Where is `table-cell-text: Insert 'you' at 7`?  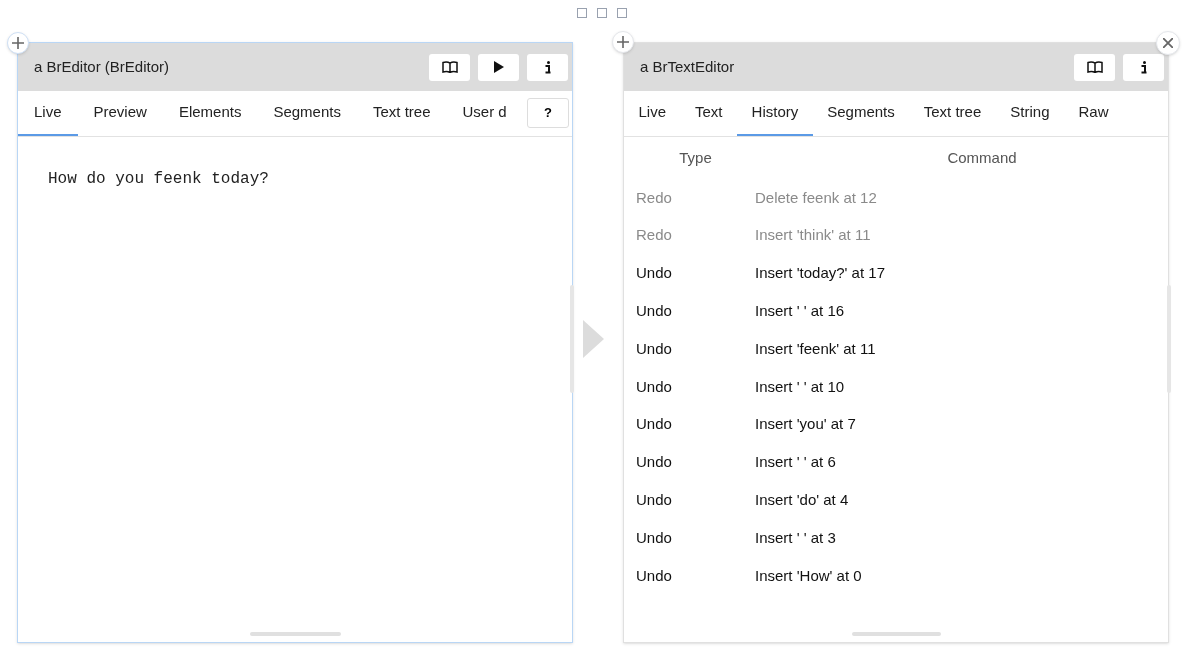 table-cell-text: Insert 'you' at 7 is located at coordinates (805, 424).